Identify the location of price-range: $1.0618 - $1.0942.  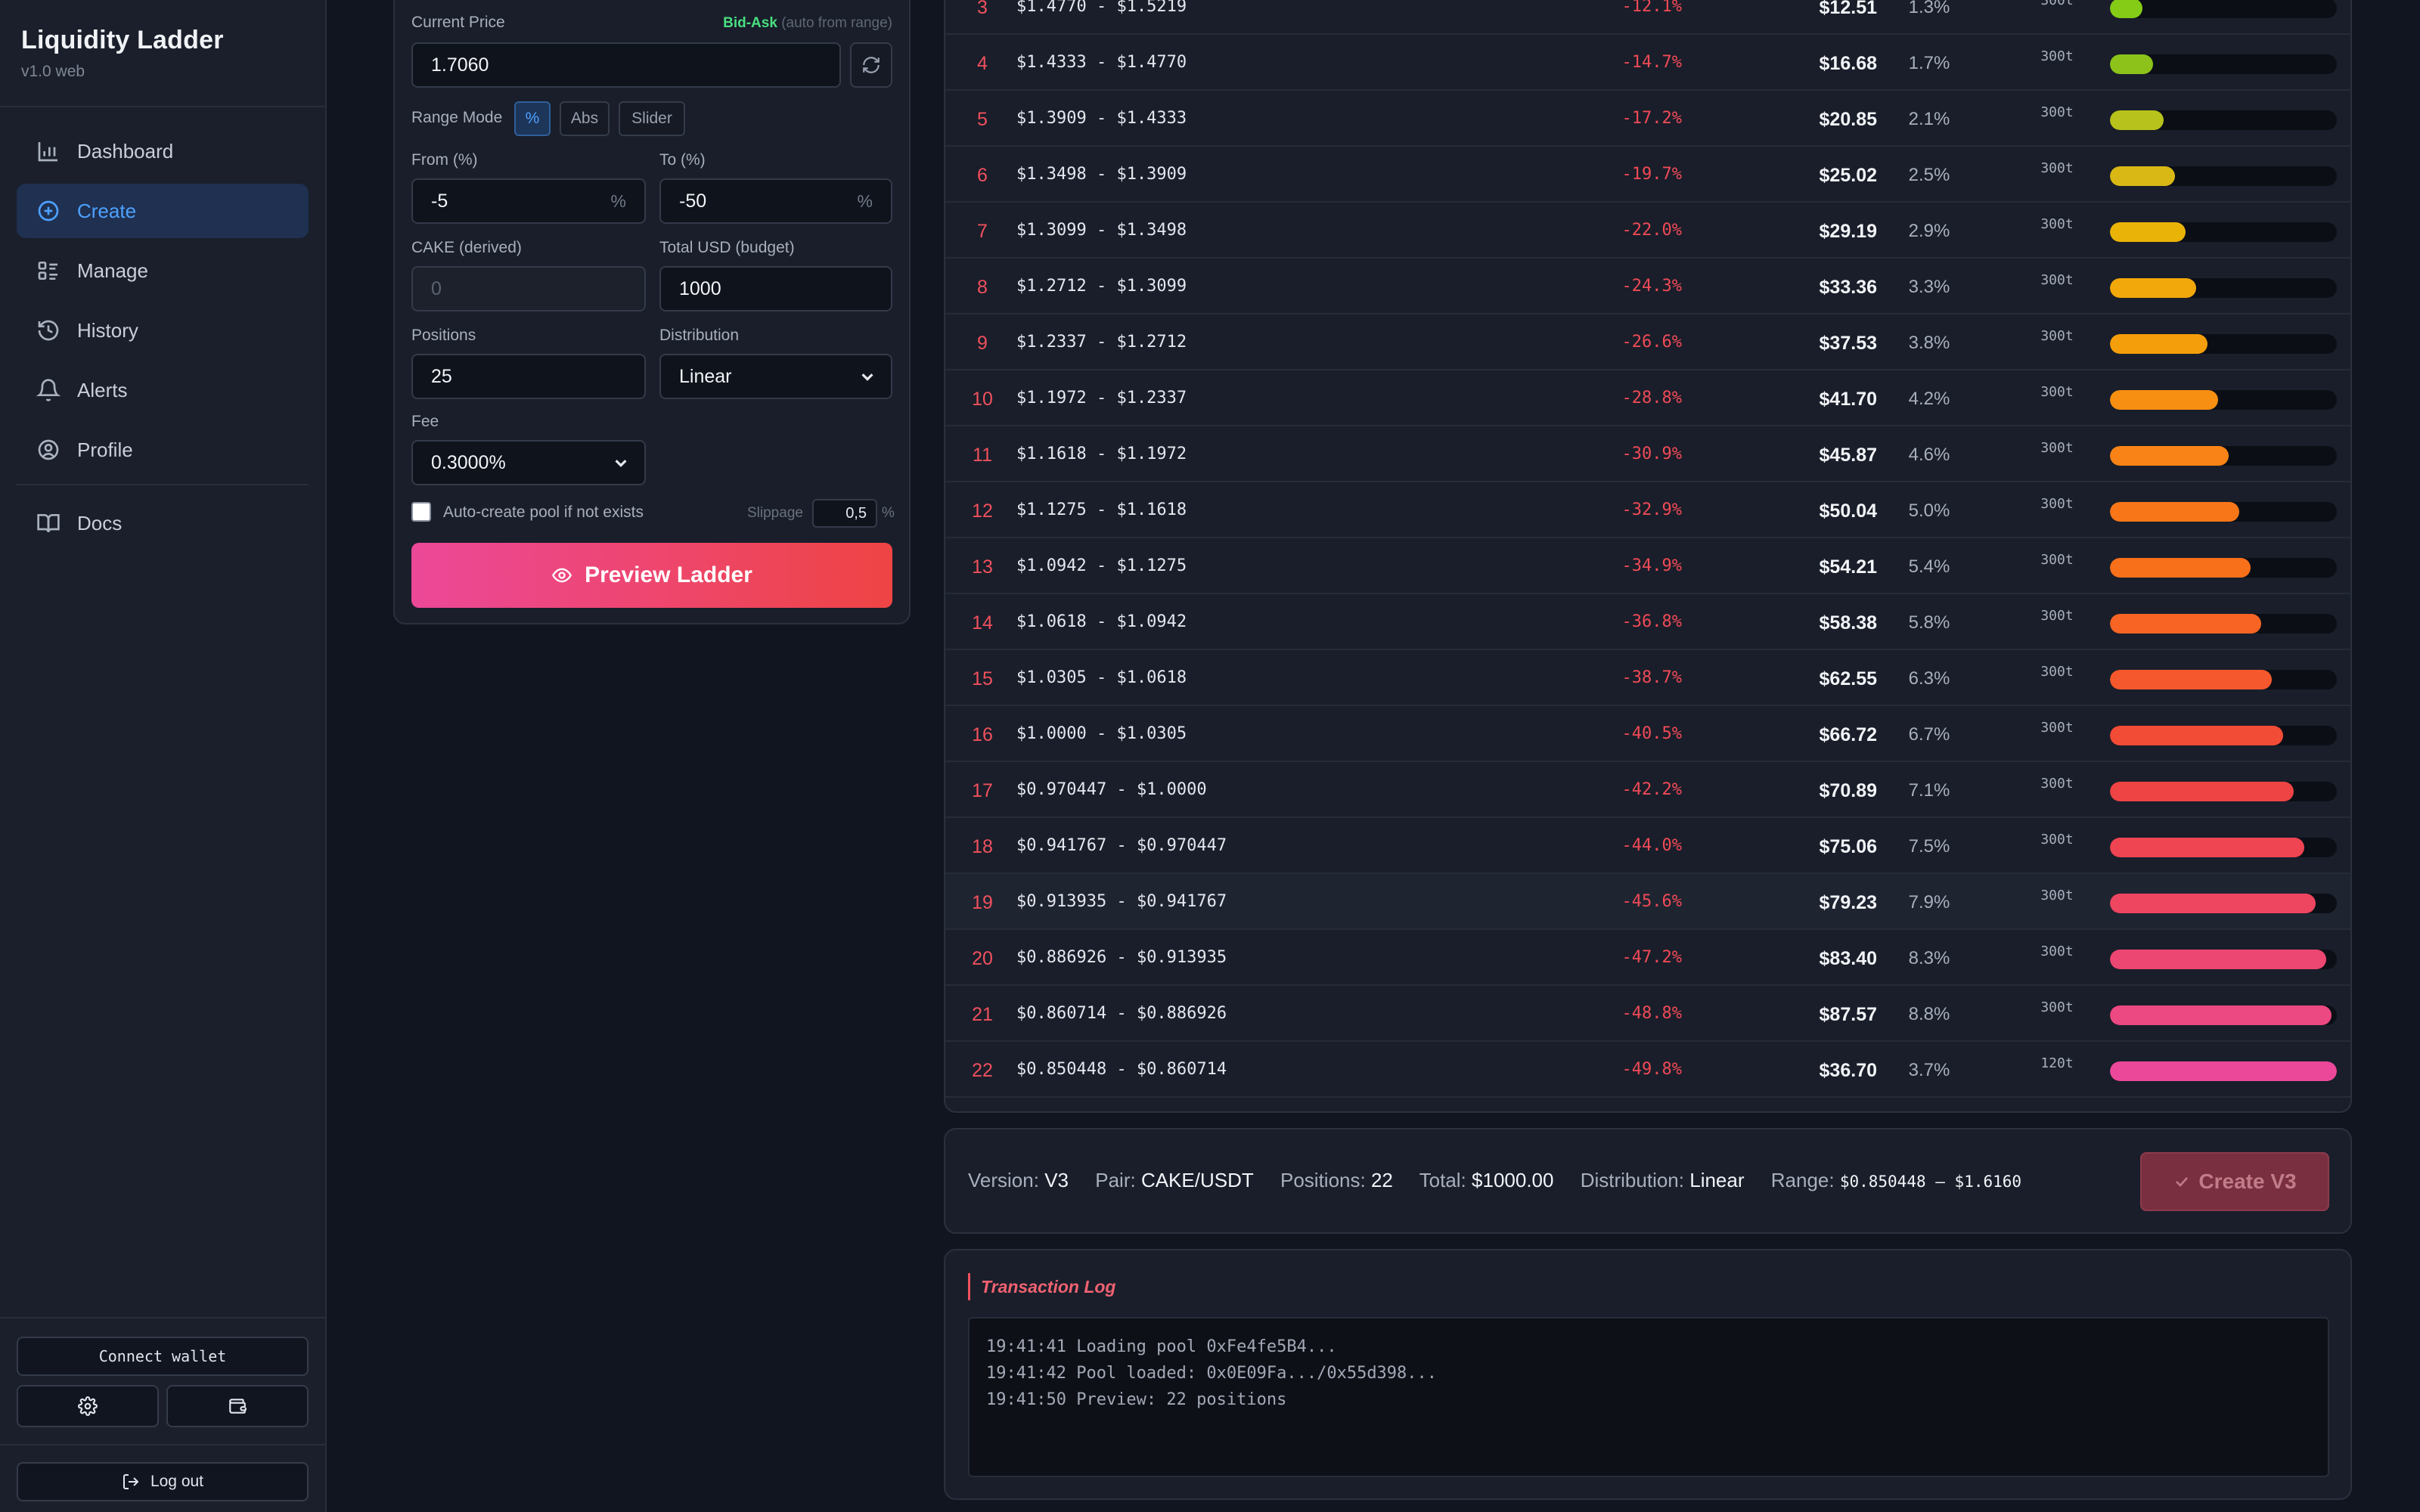
(1101, 621).